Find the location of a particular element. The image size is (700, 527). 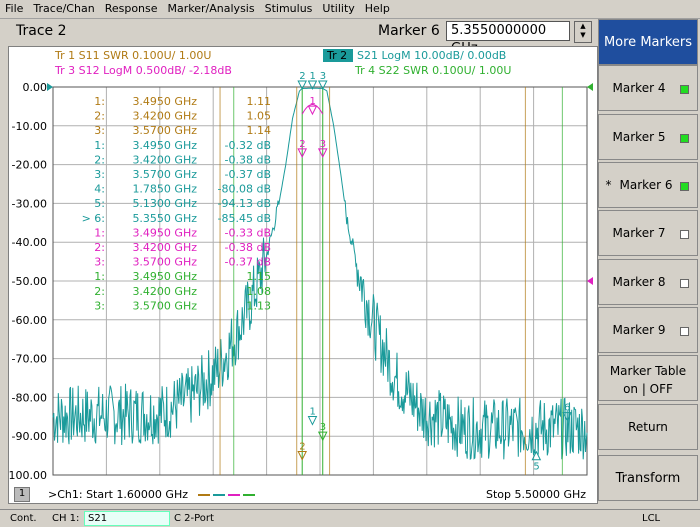

status-bar: Cont. CH 1: S21 C 2-Port LCL is located at coordinates (350, 518).